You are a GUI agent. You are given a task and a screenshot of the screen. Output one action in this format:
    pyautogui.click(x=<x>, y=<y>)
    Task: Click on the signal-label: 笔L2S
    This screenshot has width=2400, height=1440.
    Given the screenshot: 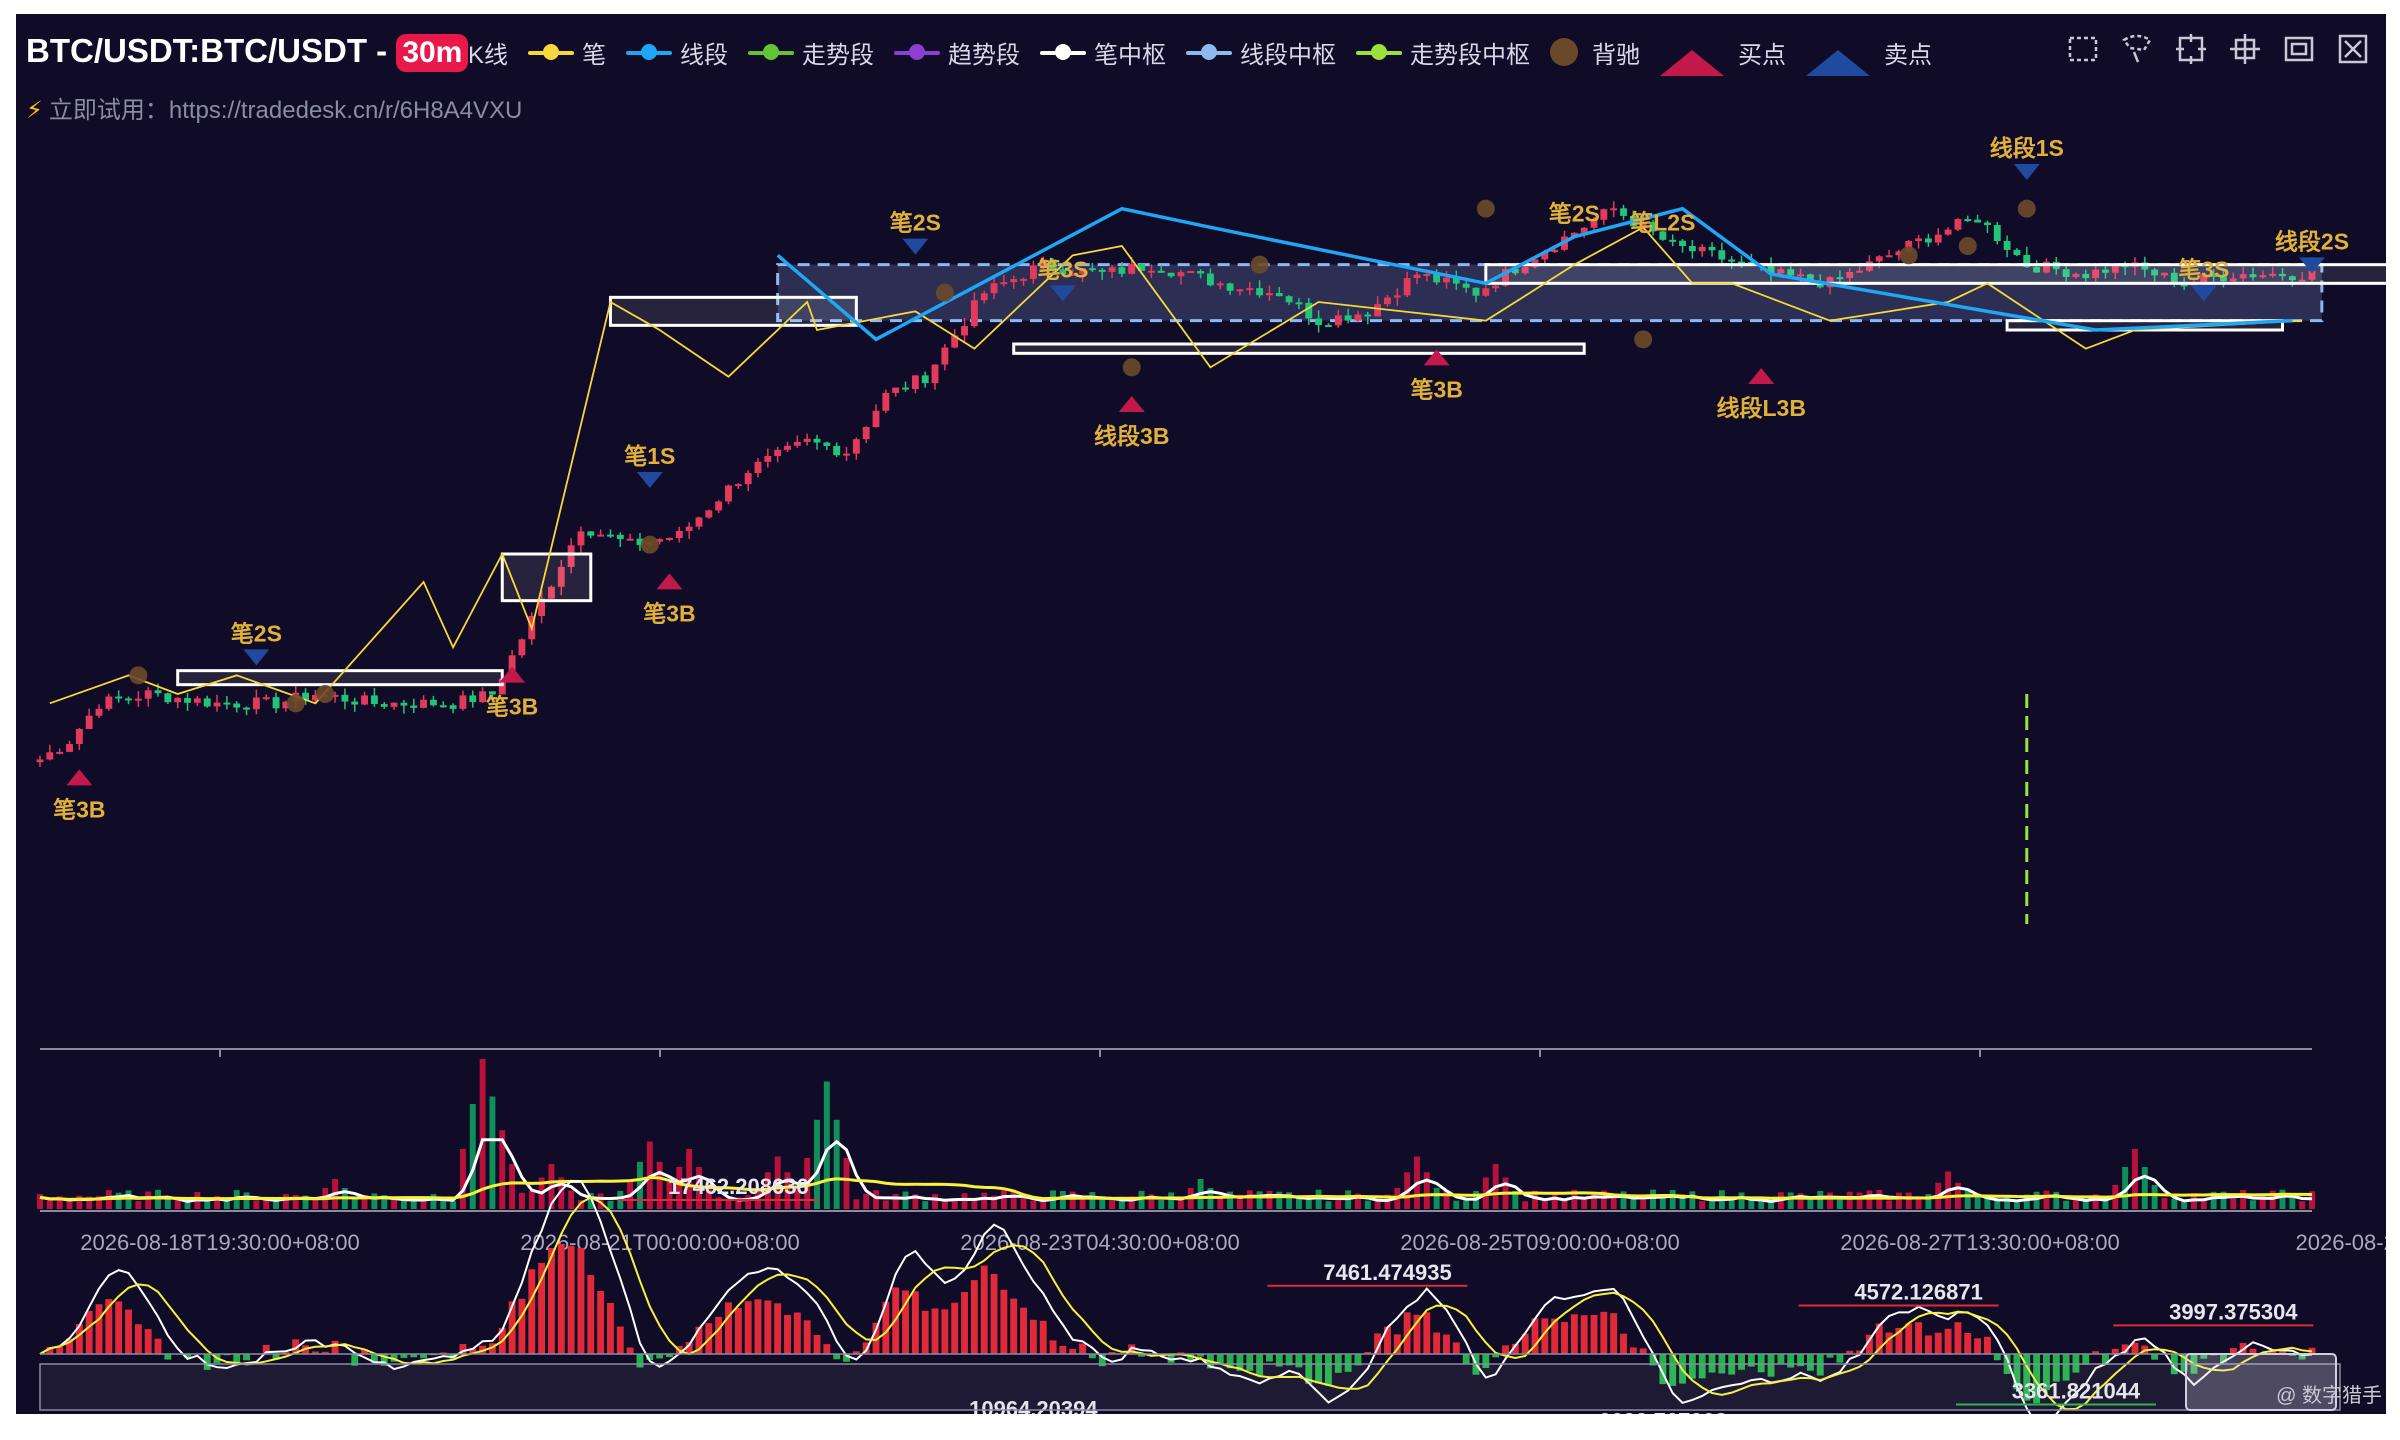 What is the action you would take?
    pyautogui.click(x=1662, y=223)
    